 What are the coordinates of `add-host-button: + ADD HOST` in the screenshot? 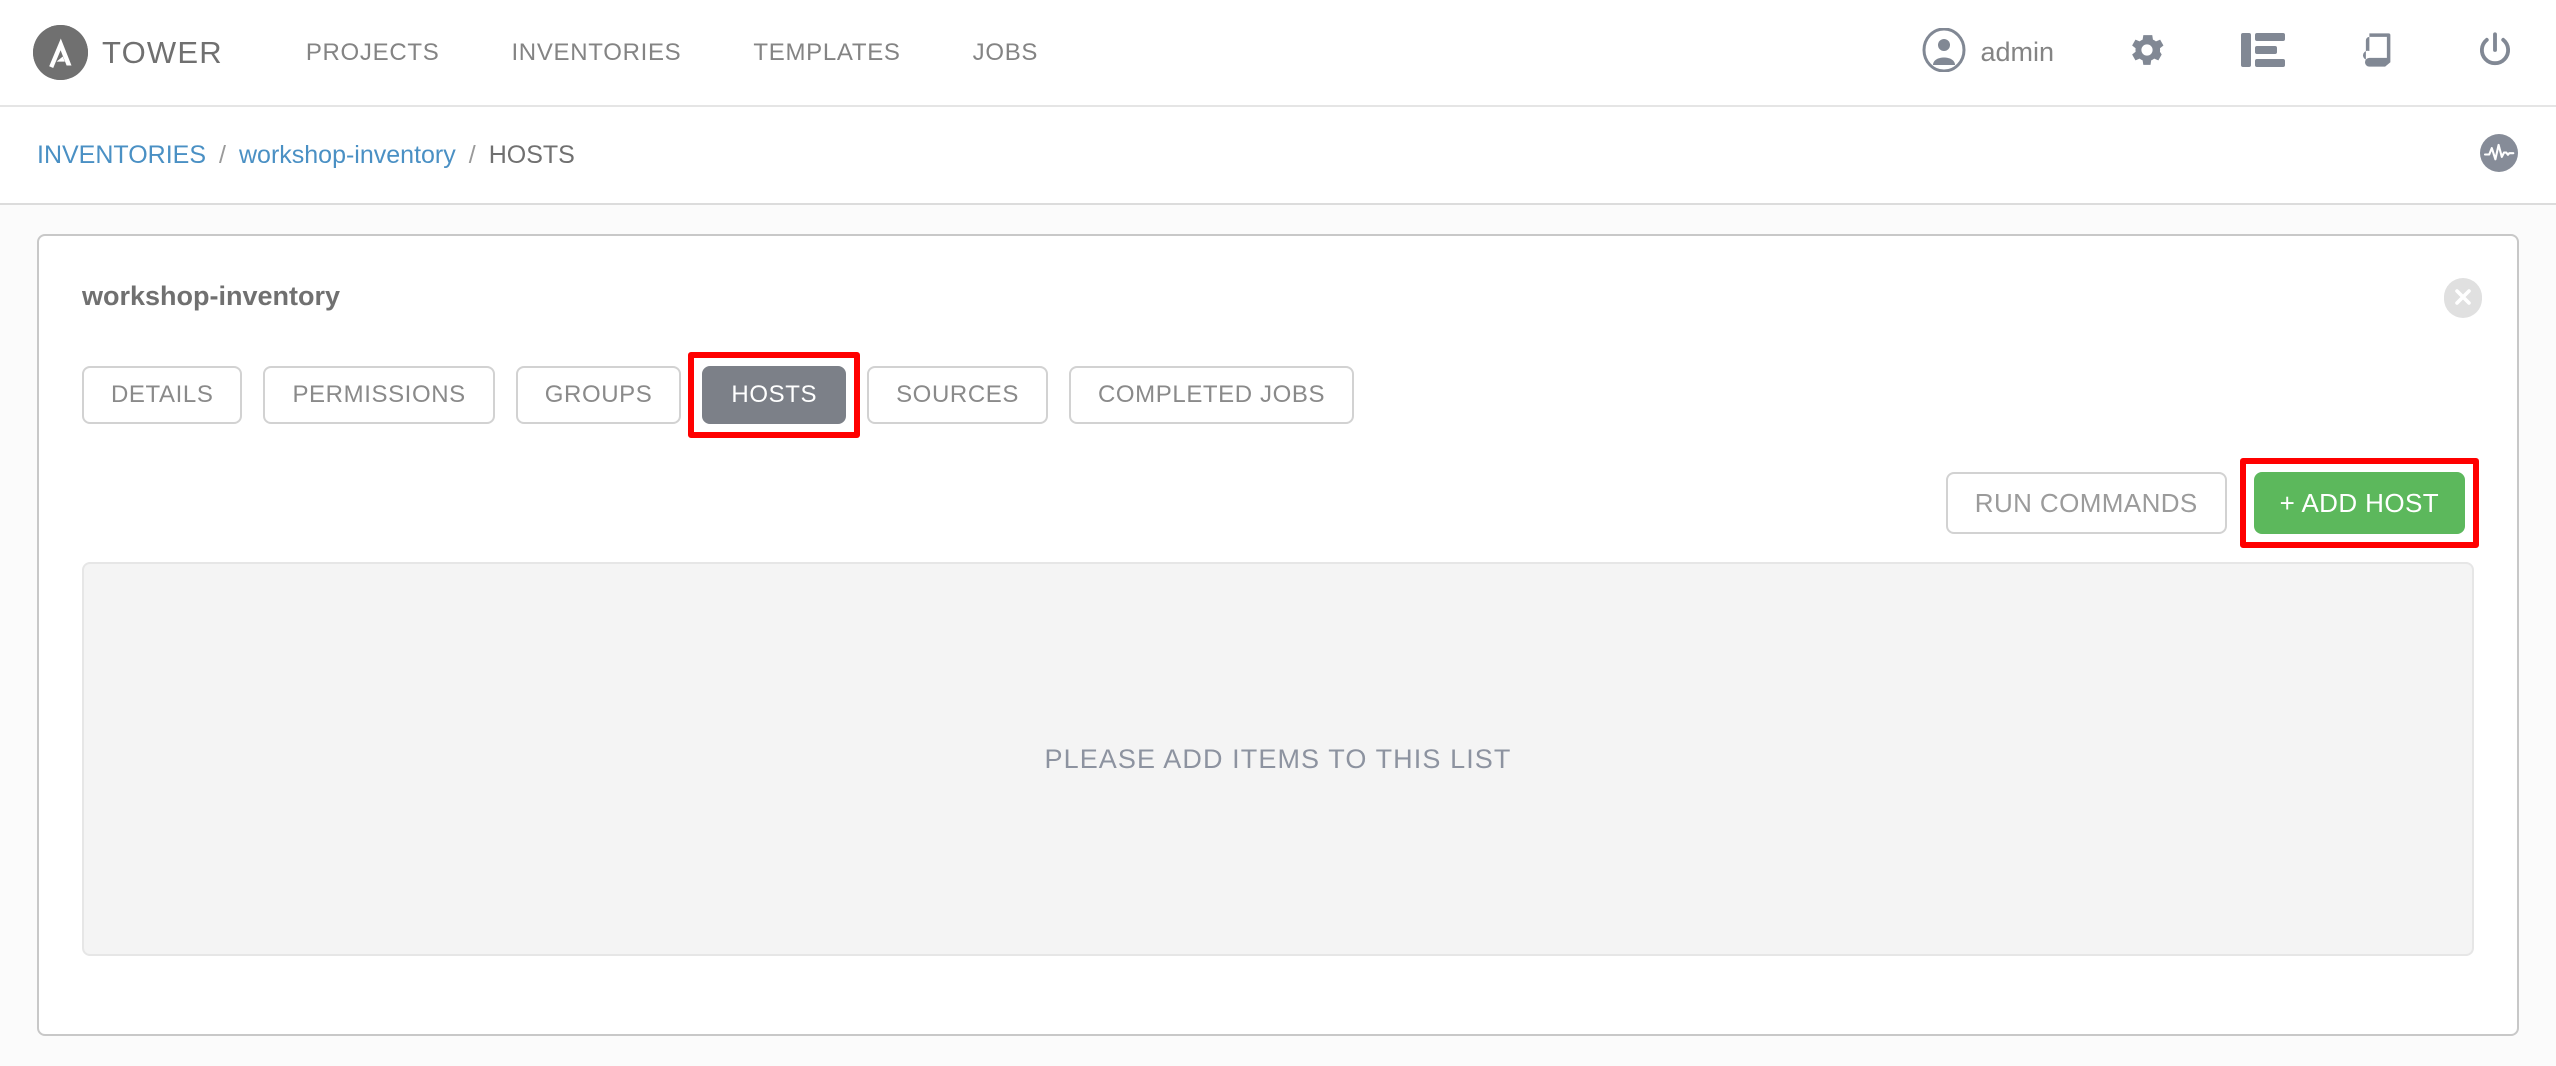 It's located at (2359, 503).